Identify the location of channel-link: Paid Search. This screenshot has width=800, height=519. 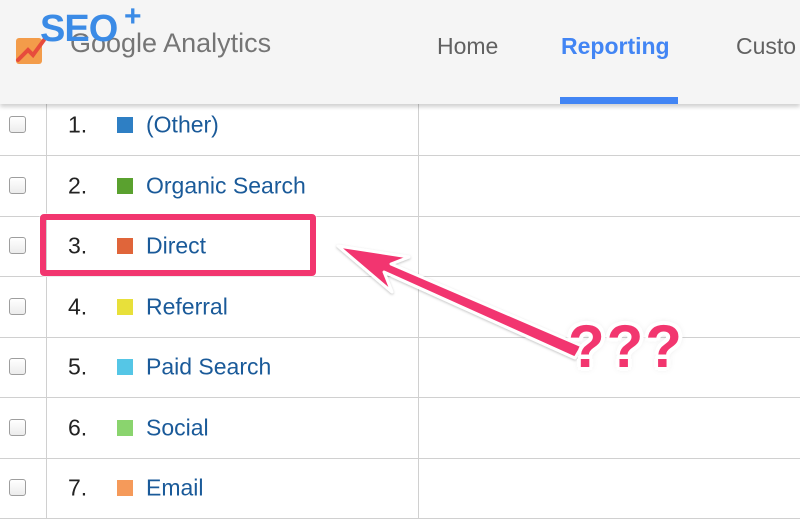
(208, 367).